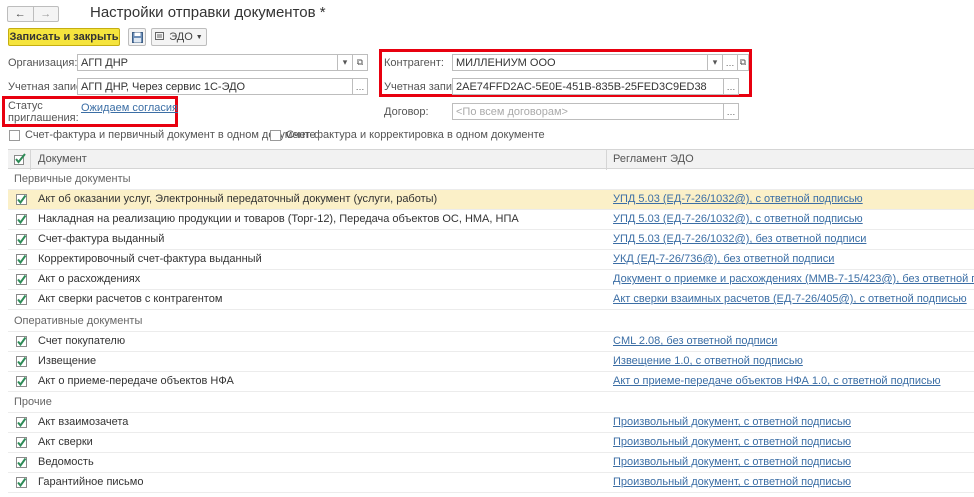 Image resolution: width=974 pixels, height=497 pixels. What do you see at coordinates (275, 135) in the screenshot?
I see `invoice-correction-checkbox` at bounding box center [275, 135].